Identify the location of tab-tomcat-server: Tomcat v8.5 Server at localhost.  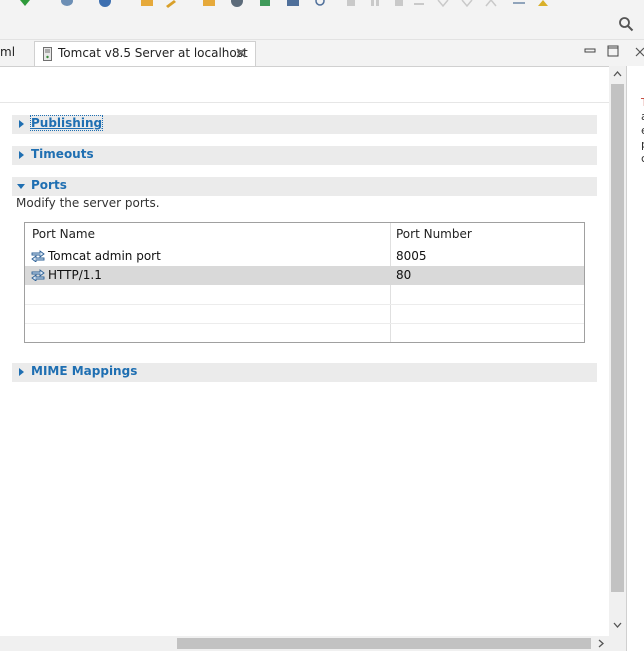
(145, 53).